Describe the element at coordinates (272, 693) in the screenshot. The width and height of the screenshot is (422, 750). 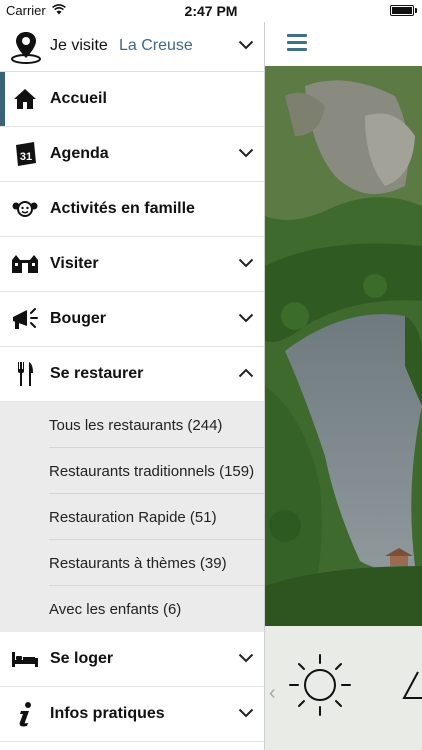
I see `previous-arrow-icon: ‹` at that location.